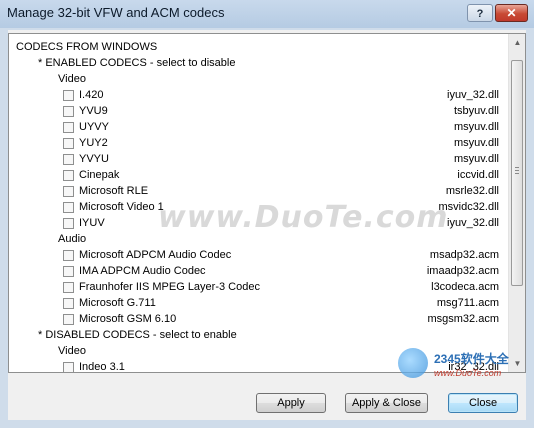 This screenshot has width=534, height=428. What do you see at coordinates (254, 271) in the screenshot?
I see `codec-row: IMA ADPCM Audio Codec imaadp32.acm` at bounding box center [254, 271].